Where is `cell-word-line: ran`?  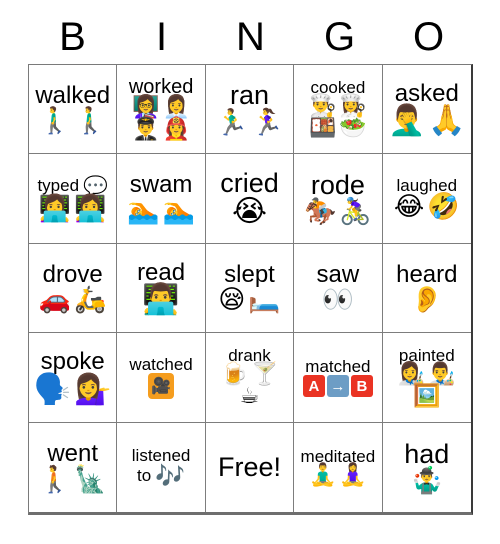 cell-word-line: ran is located at coordinates (249, 96).